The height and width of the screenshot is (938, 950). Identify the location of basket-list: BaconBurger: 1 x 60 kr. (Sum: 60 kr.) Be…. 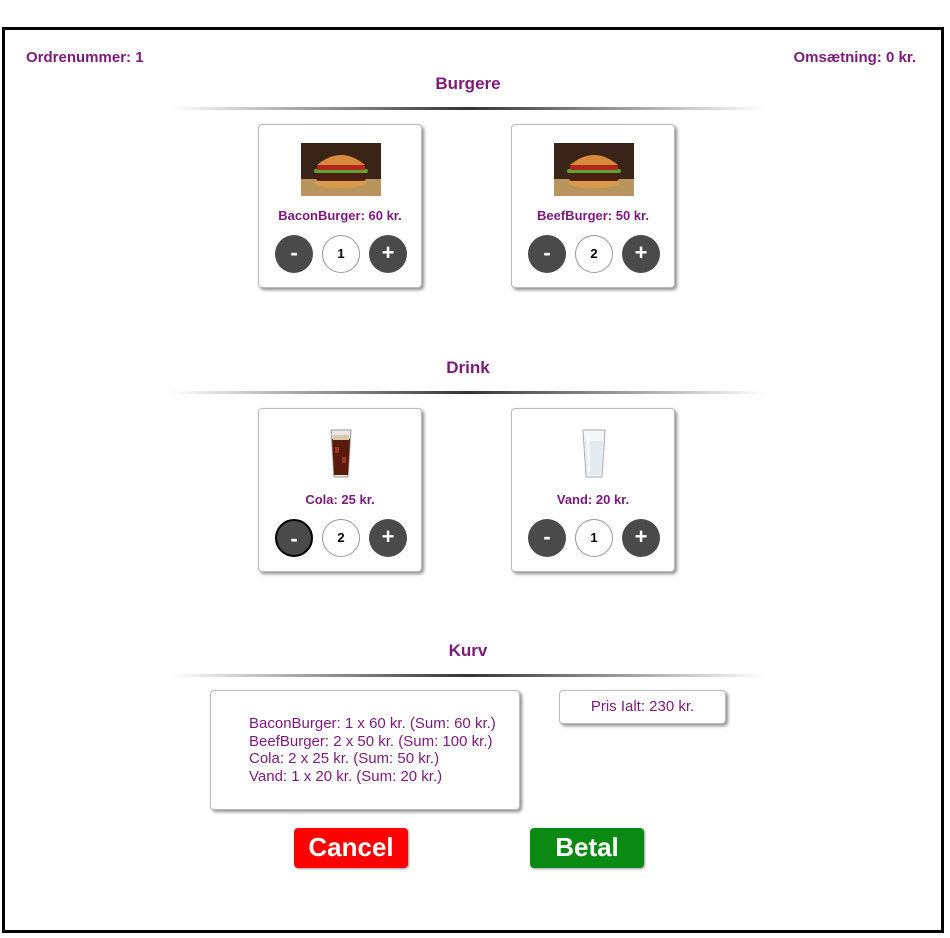
(365, 750).